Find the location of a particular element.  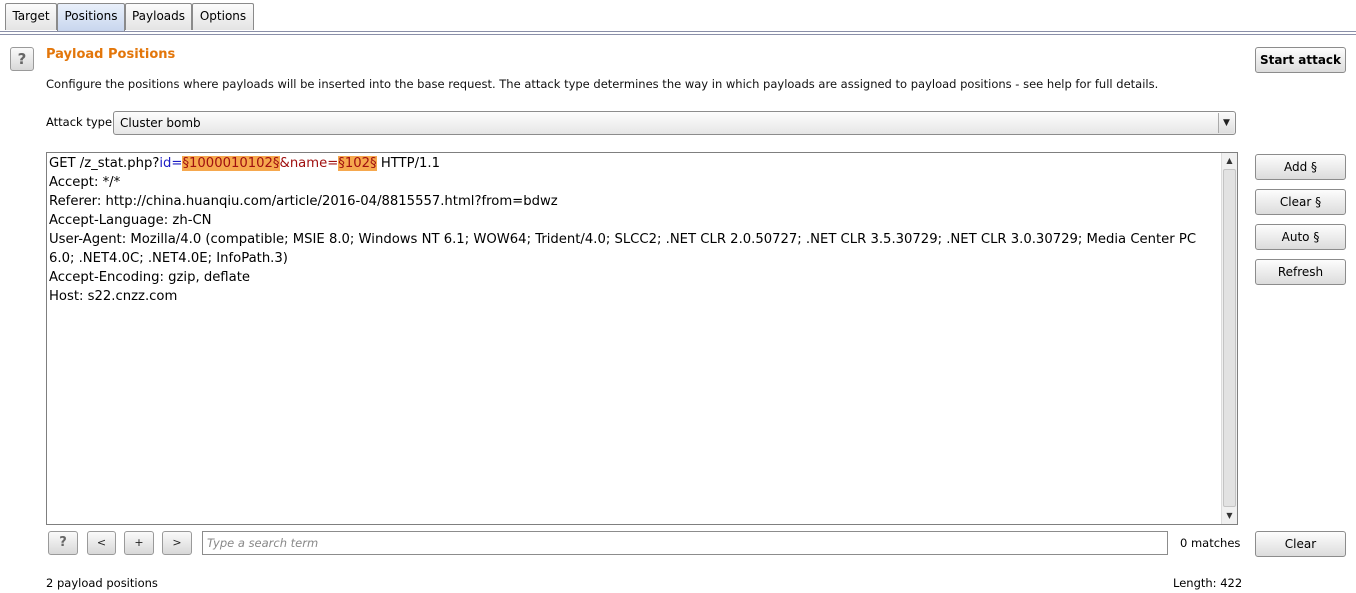

payload-position-id: §1000010102§ is located at coordinates (231, 163).